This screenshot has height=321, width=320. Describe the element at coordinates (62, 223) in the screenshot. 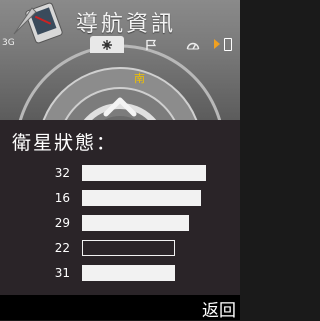

I see `satellite-id: 29` at that location.